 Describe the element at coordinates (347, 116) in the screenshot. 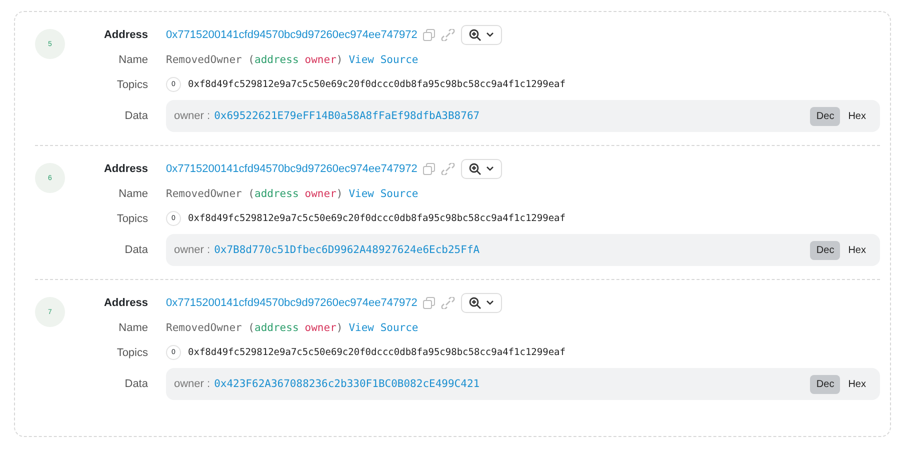

I see `data-address-link: 0x69522621E79eFF14B0a58A8fFaEf98dfbA3B8767` at that location.